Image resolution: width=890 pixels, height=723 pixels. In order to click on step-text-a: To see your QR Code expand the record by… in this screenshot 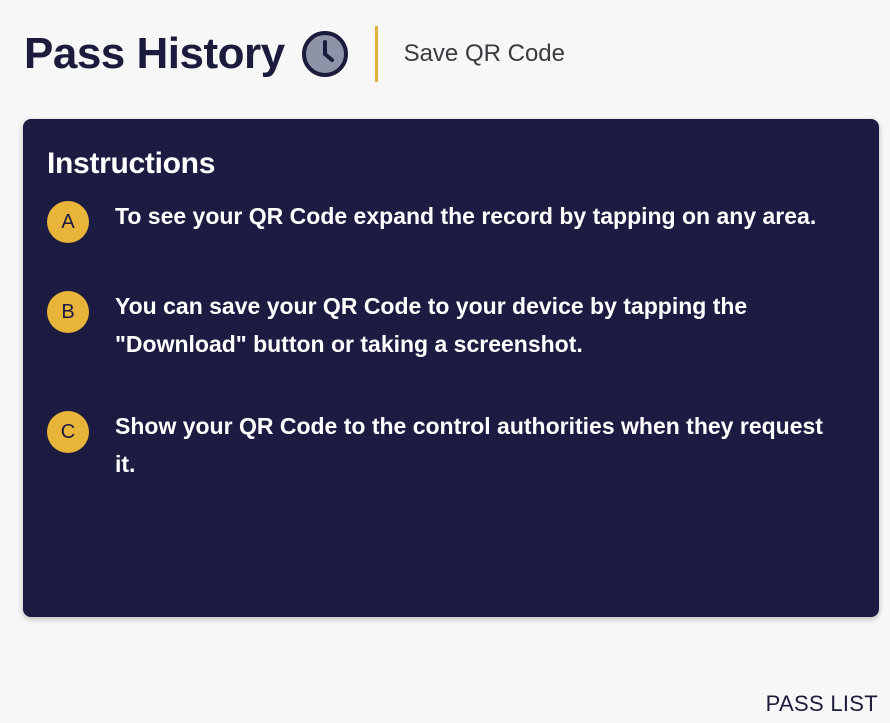, I will do `click(466, 216)`.